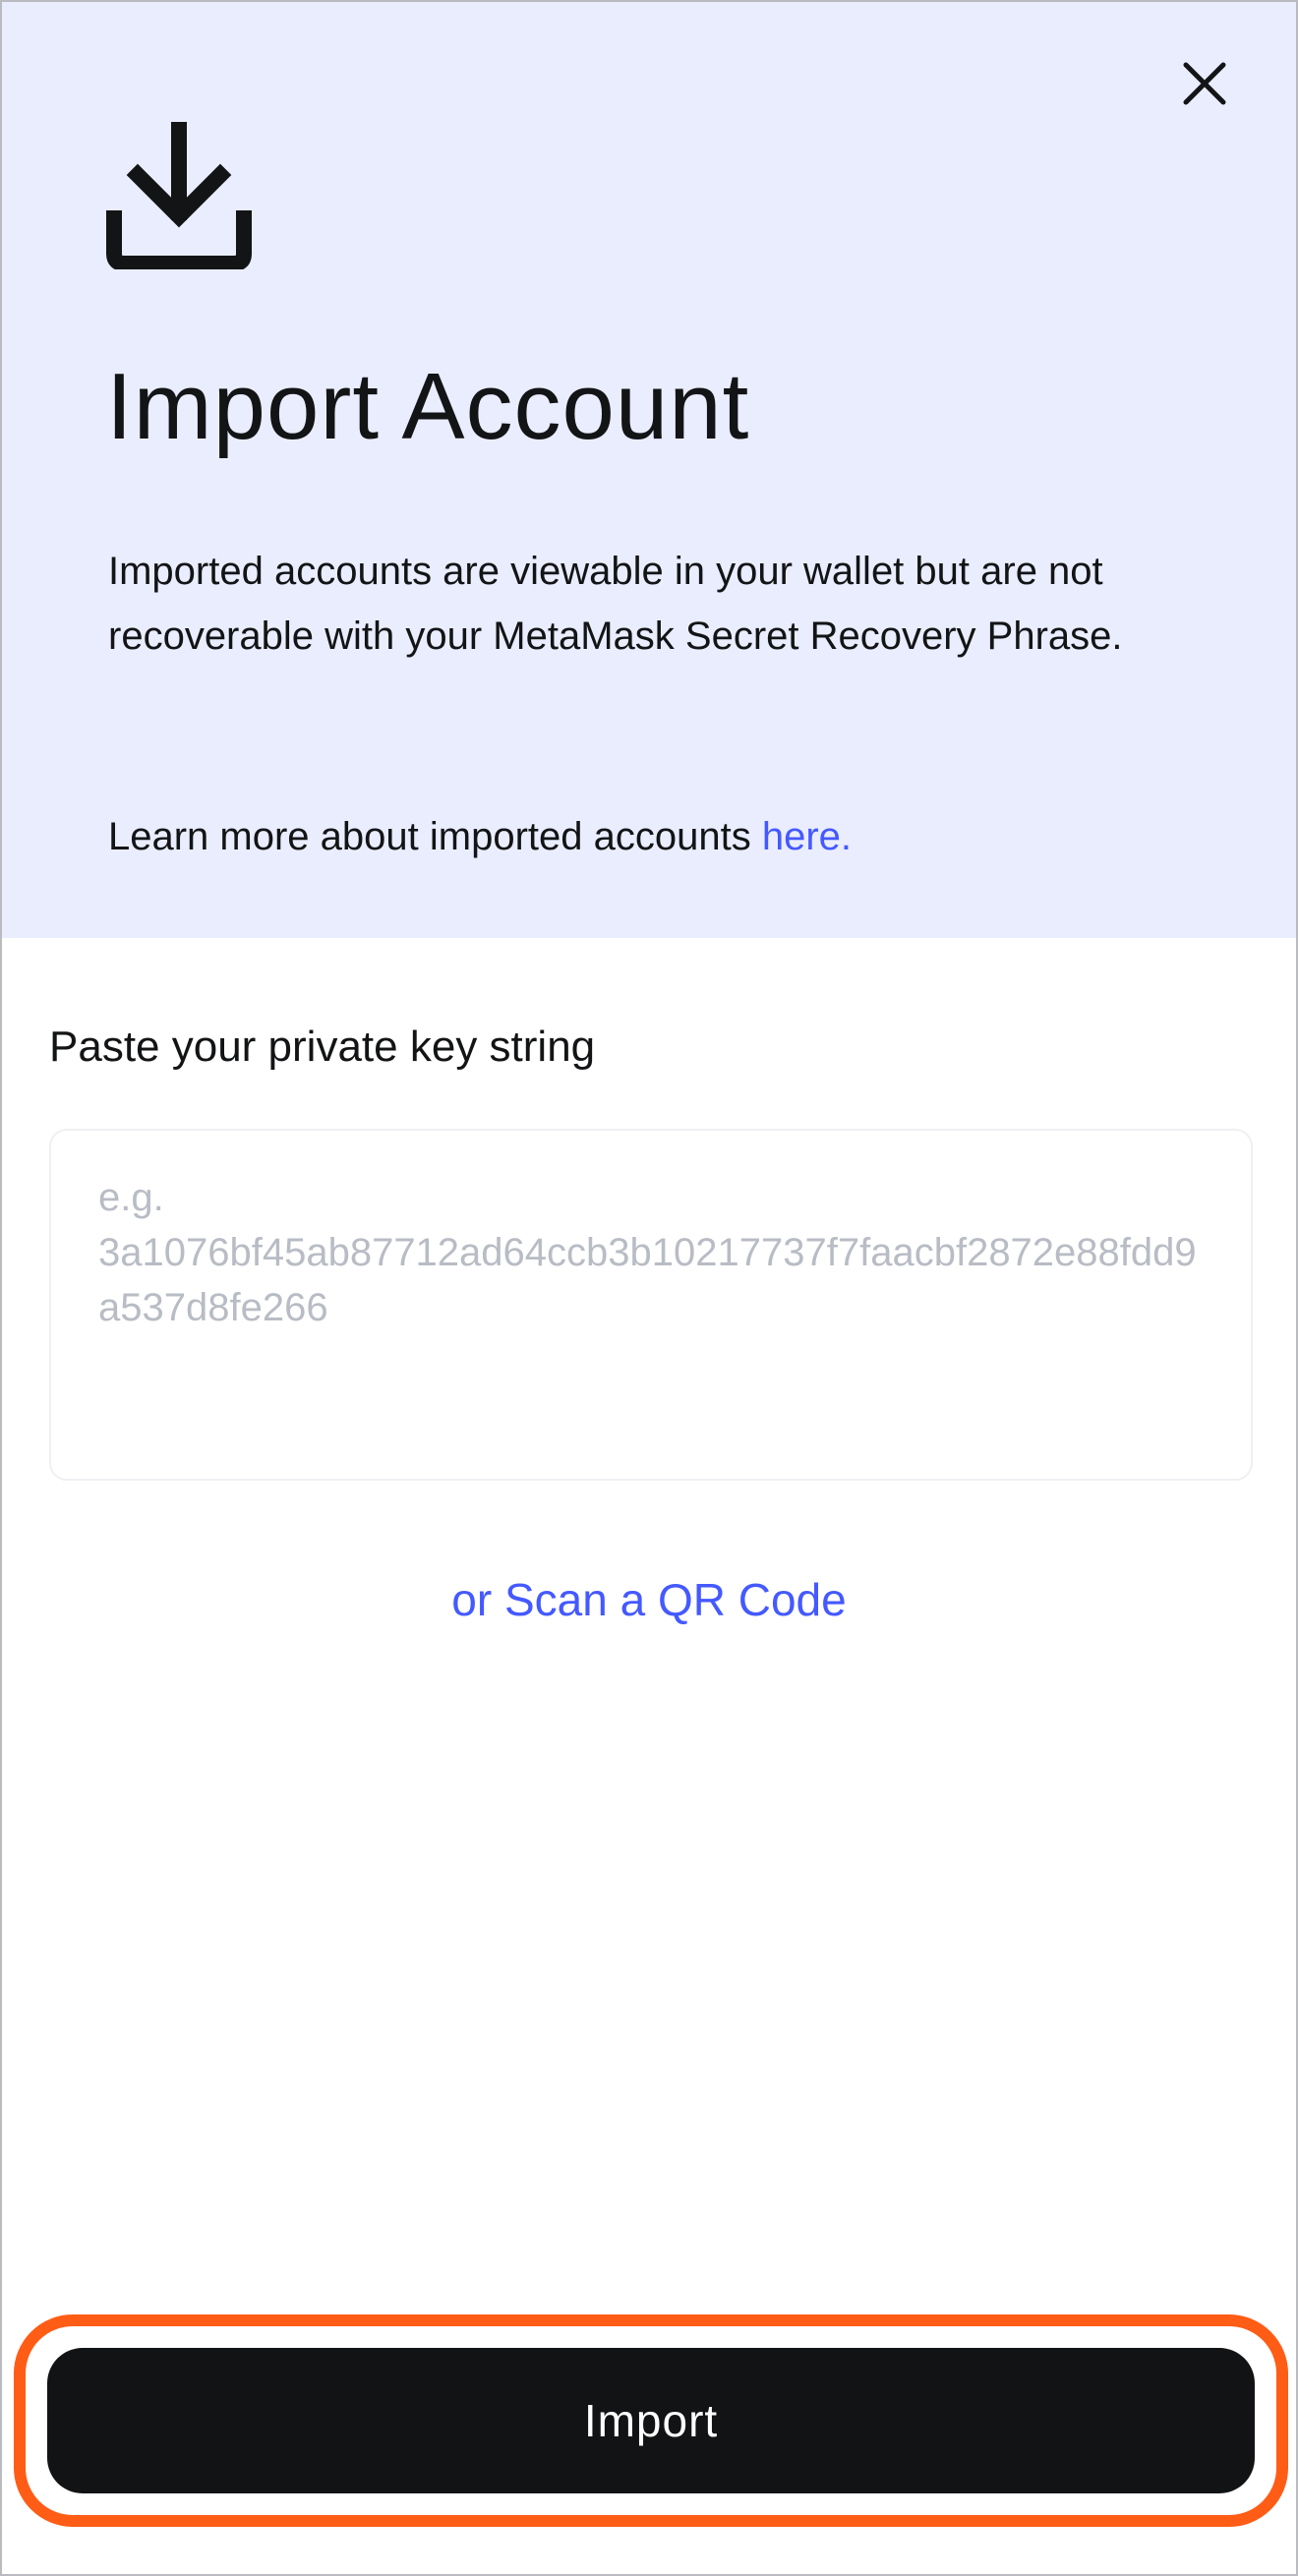 The height and width of the screenshot is (2576, 1298). I want to click on private-key-input, so click(651, 1304).